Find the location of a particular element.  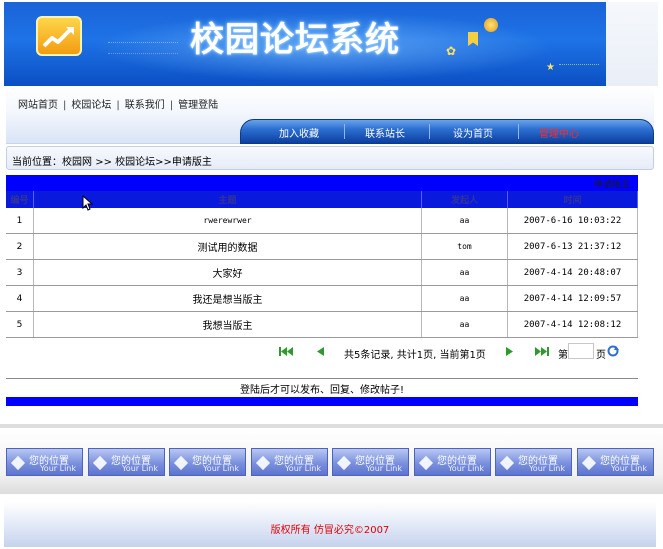

star-ornament-icon: ★ is located at coordinates (550, 67).